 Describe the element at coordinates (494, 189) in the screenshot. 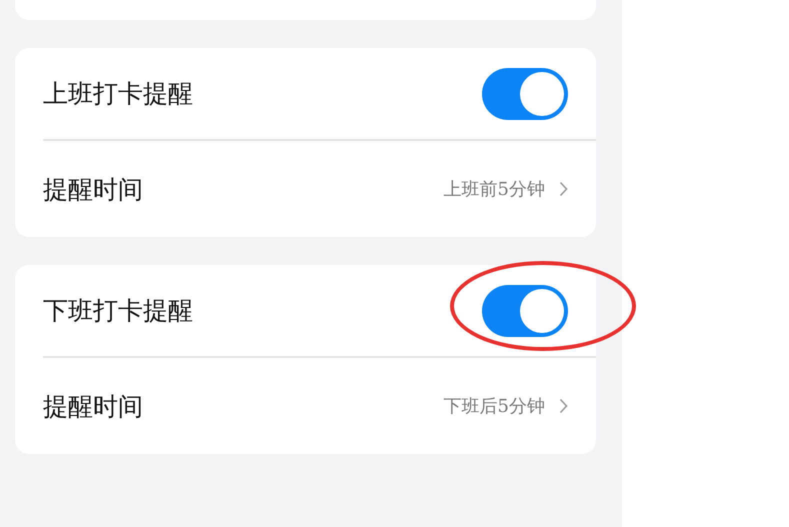

I see `setting-value: 上班前5分钟` at that location.